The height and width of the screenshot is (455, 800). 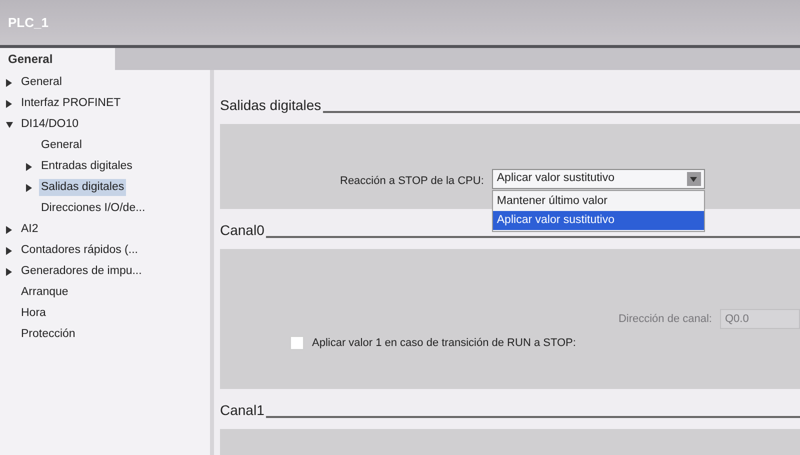 I want to click on field-label: Dirección de canal:, so click(x=665, y=319).